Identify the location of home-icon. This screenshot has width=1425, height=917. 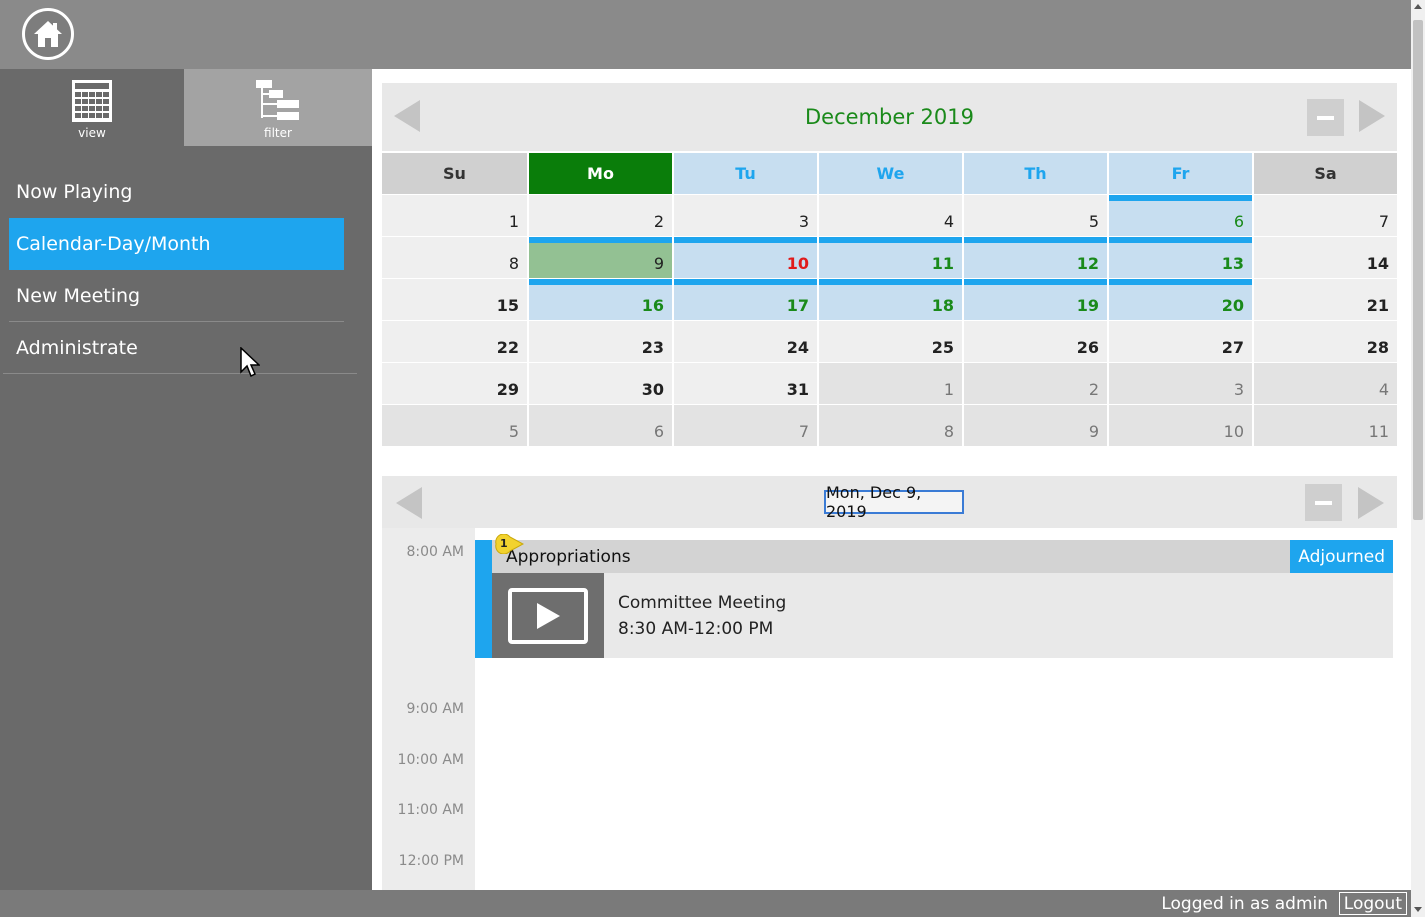
(48, 34).